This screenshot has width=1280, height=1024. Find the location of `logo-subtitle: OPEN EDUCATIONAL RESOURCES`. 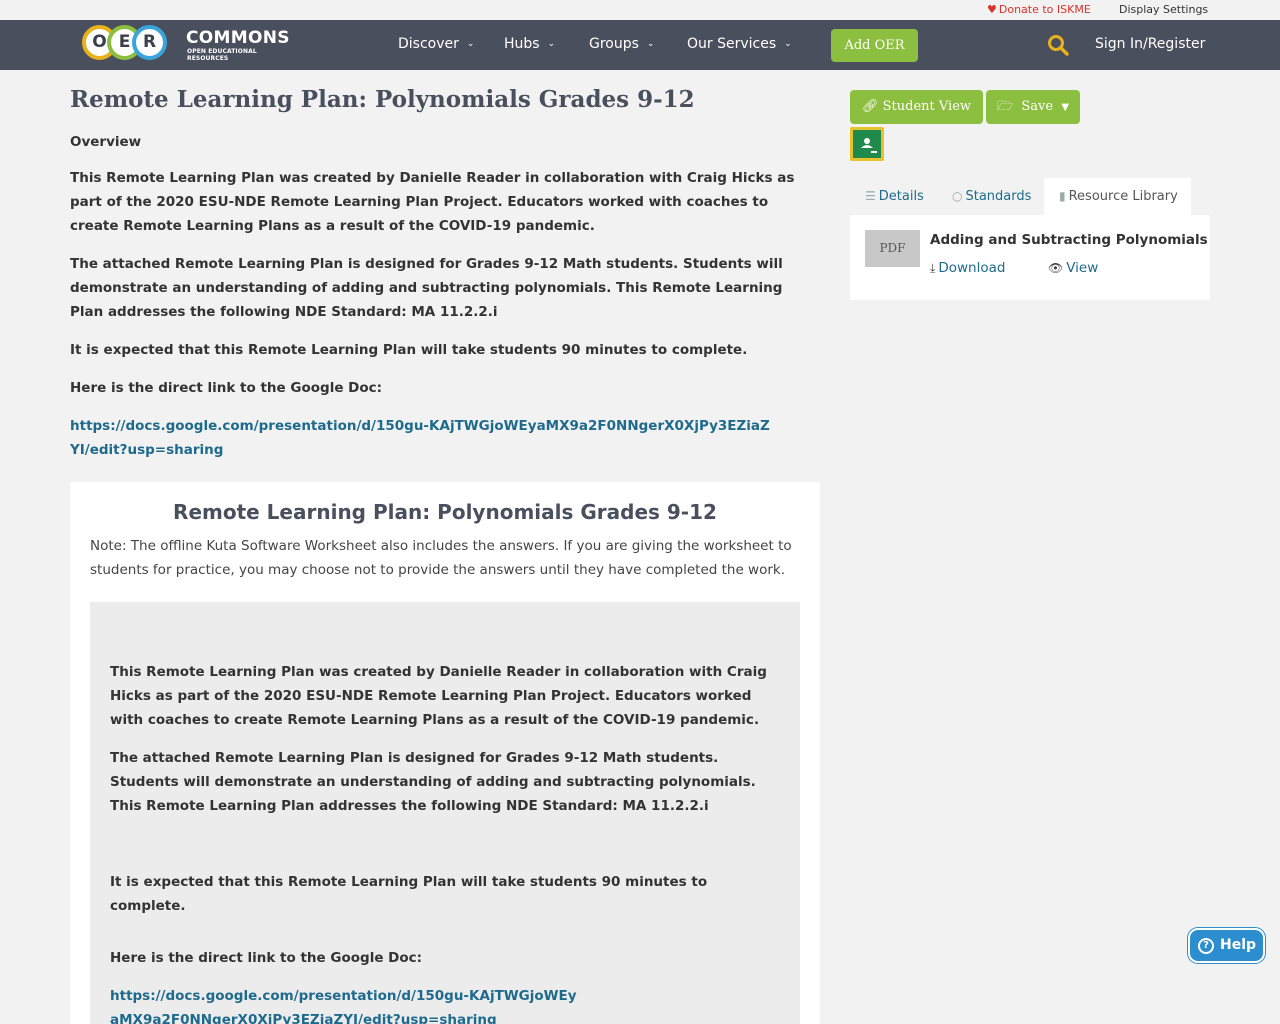

logo-subtitle: OPEN EDUCATIONAL RESOURCES is located at coordinates (222, 55).